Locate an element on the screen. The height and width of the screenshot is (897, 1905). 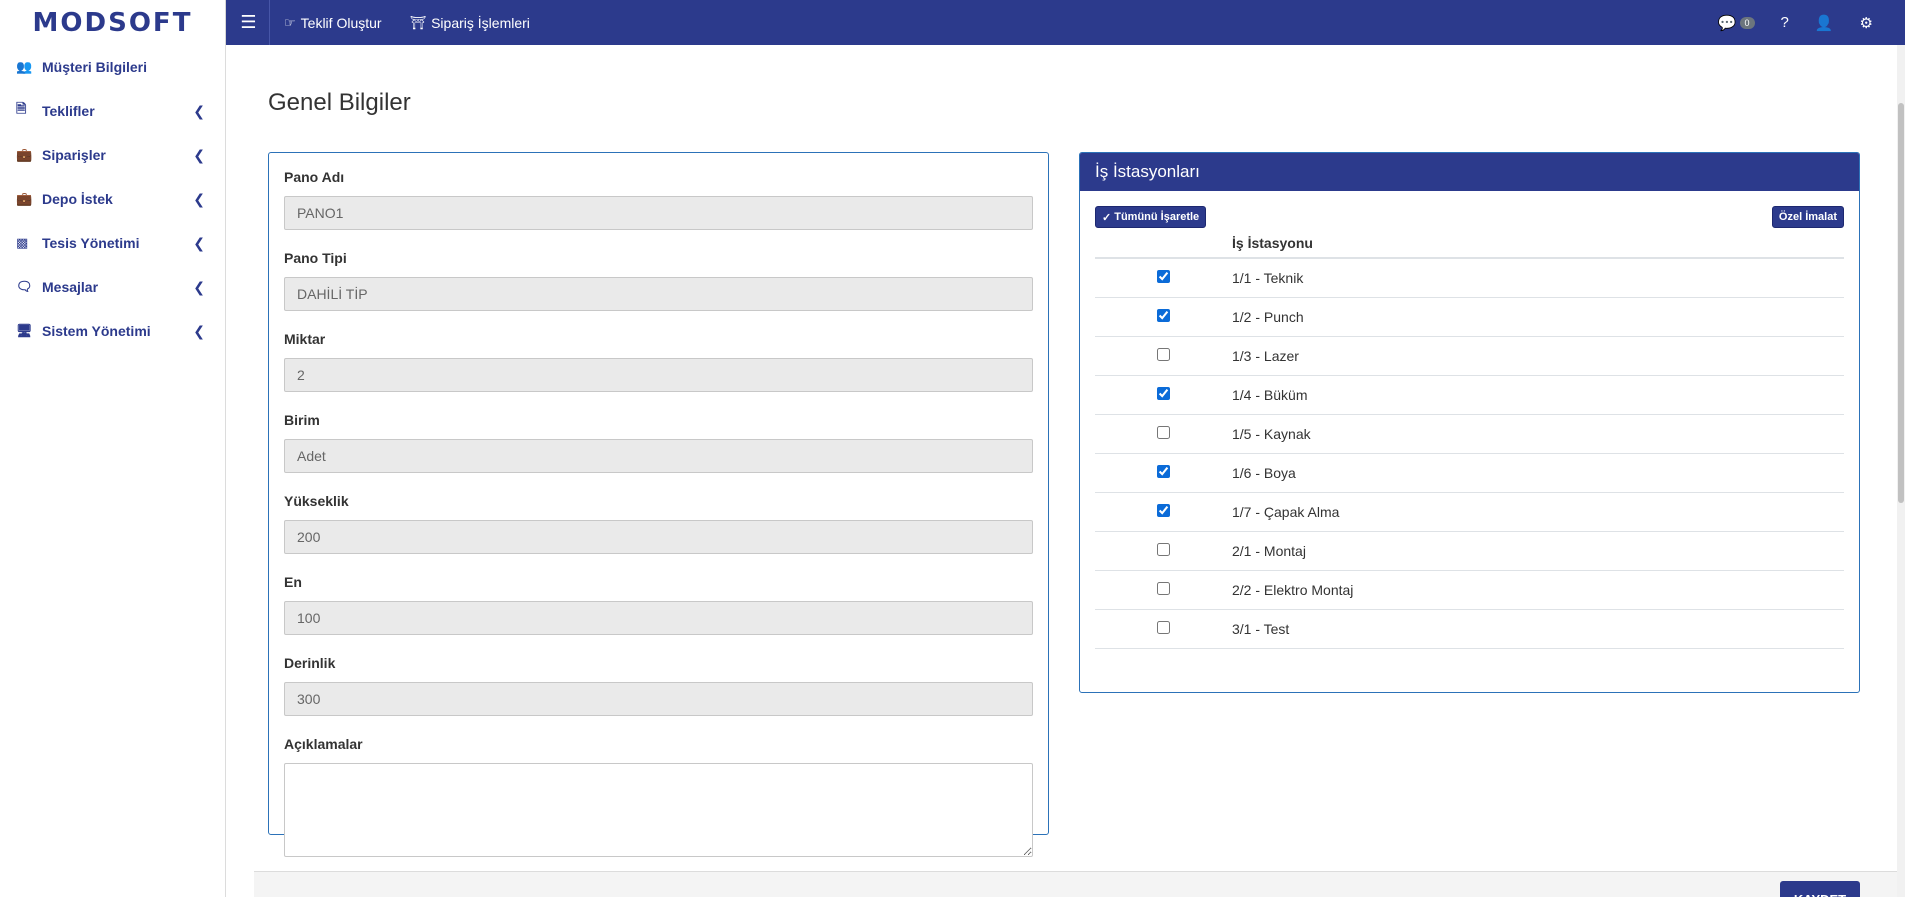
table-header-row: İş İstasyonu is located at coordinates (1469, 243).